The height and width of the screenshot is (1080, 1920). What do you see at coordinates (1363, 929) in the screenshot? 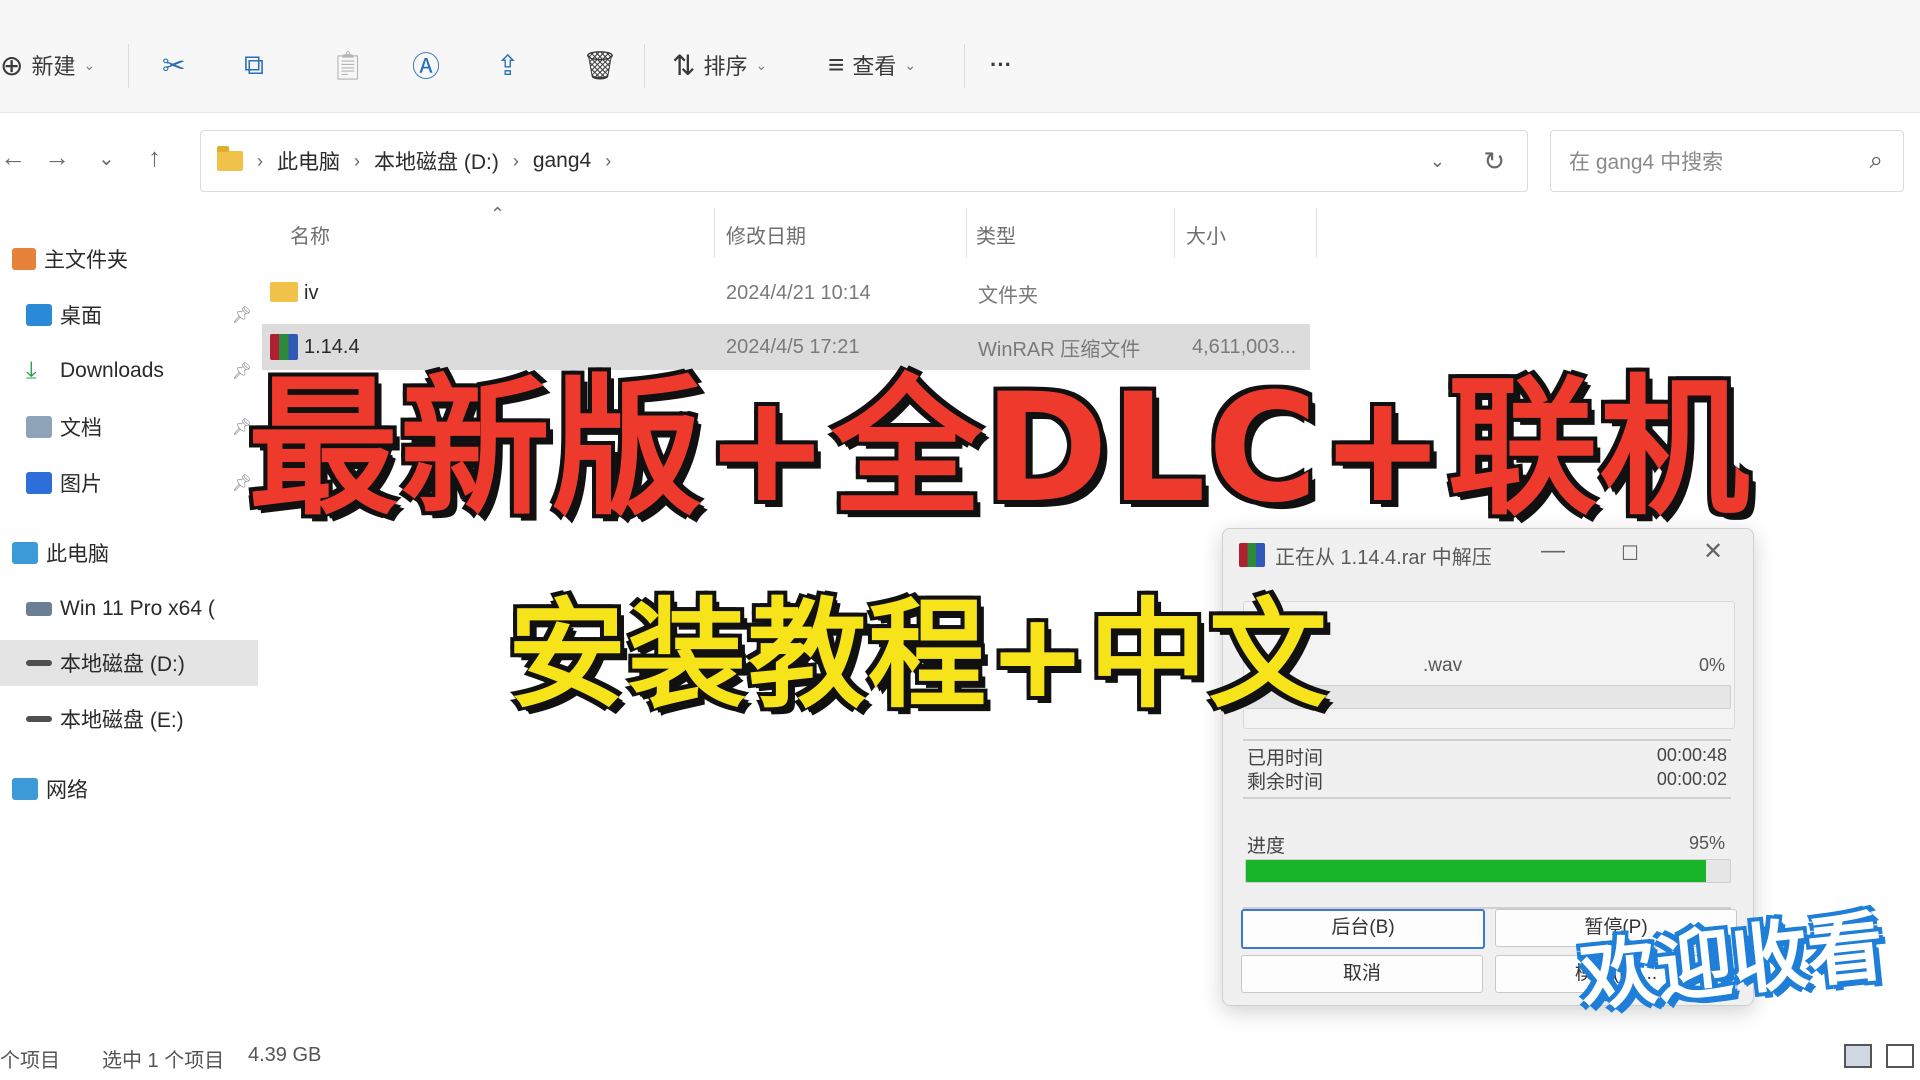
I see `background-button: 后台(B)` at bounding box center [1363, 929].